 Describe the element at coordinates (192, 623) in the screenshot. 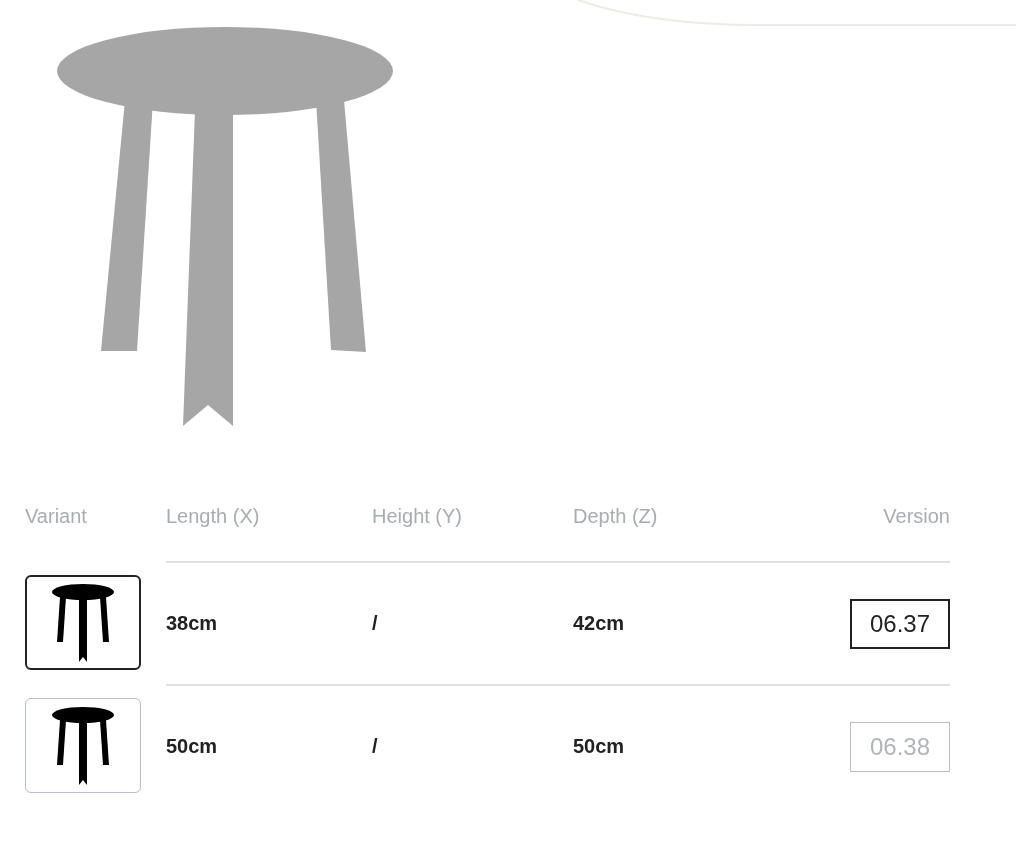

I see `length-value: 38cm` at that location.